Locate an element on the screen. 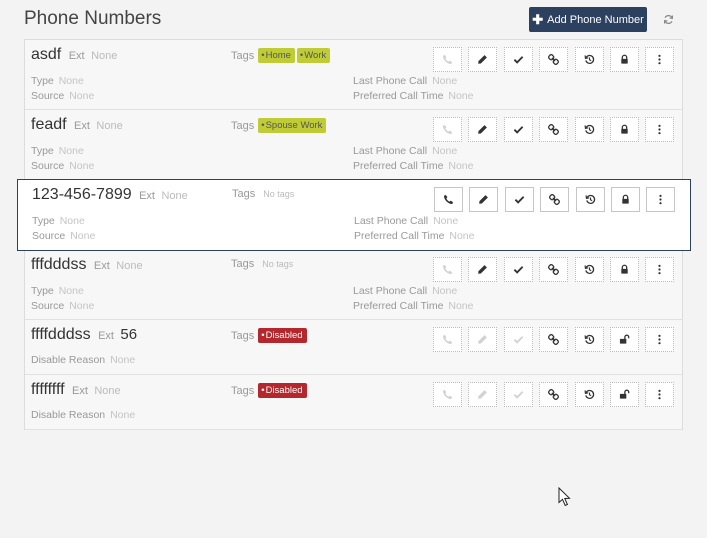  phone-number-heading: ffffdddss Ext 56 is located at coordinates (84, 335).